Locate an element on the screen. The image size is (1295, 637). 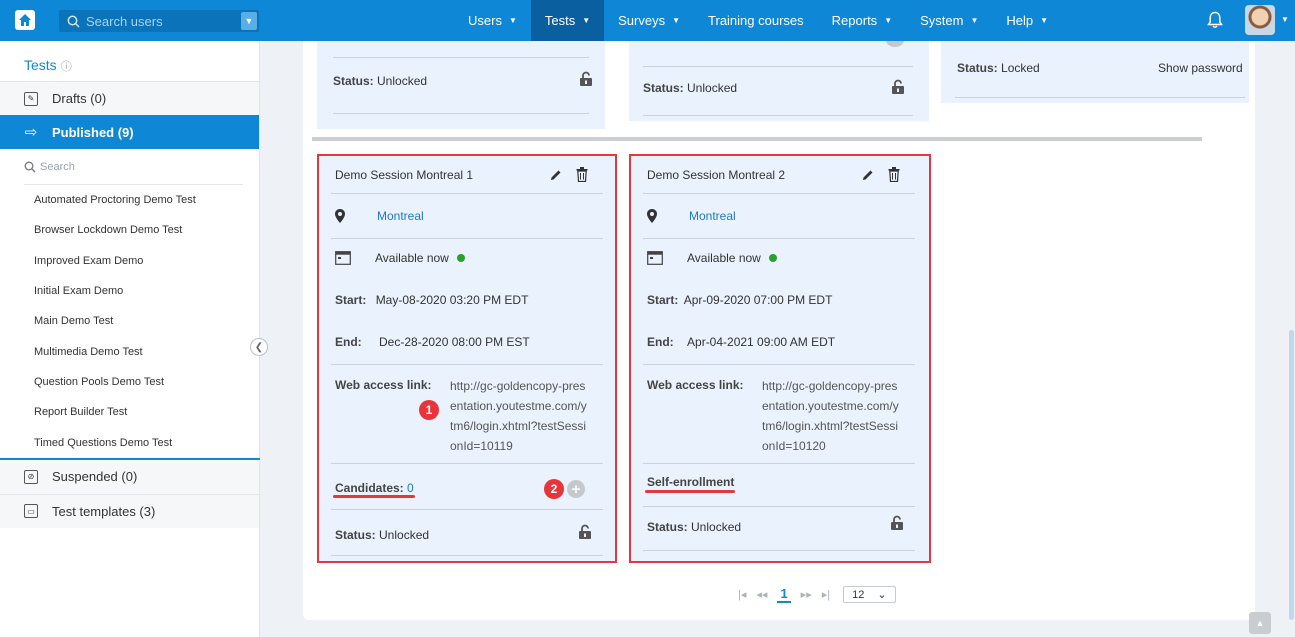
availability-text: Available now is located at coordinates (412, 258).